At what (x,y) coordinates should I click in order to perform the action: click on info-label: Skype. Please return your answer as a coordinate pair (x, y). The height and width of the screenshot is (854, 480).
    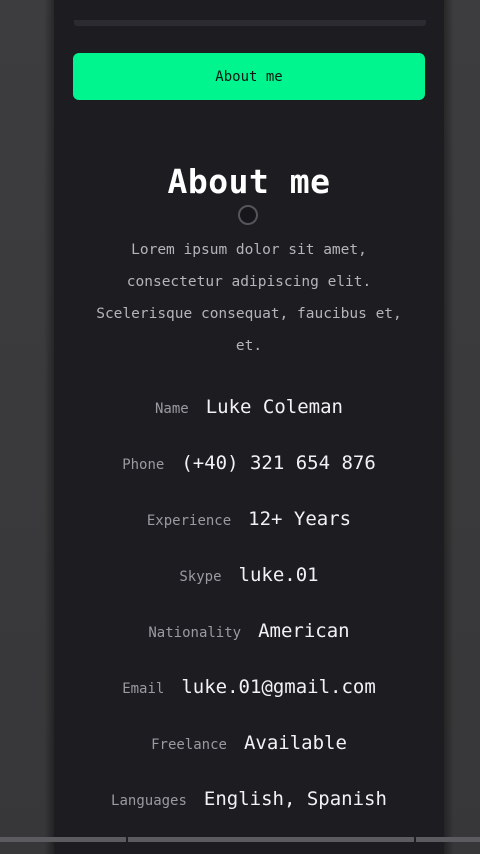
    Looking at the image, I should click on (200, 577).